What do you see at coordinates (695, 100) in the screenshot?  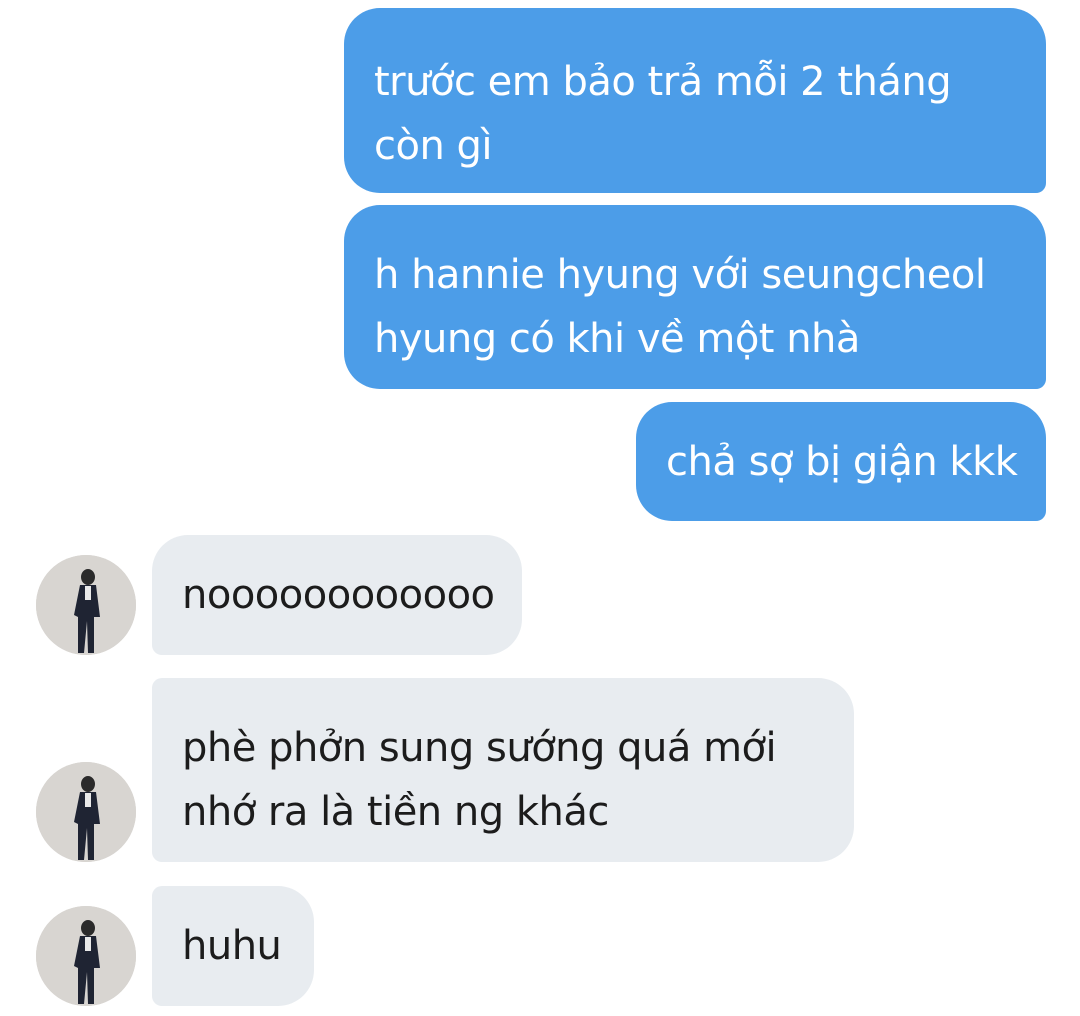 I see `message-bubble-sent: trước em bảo trả mỗi 2 tháng còn gì` at bounding box center [695, 100].